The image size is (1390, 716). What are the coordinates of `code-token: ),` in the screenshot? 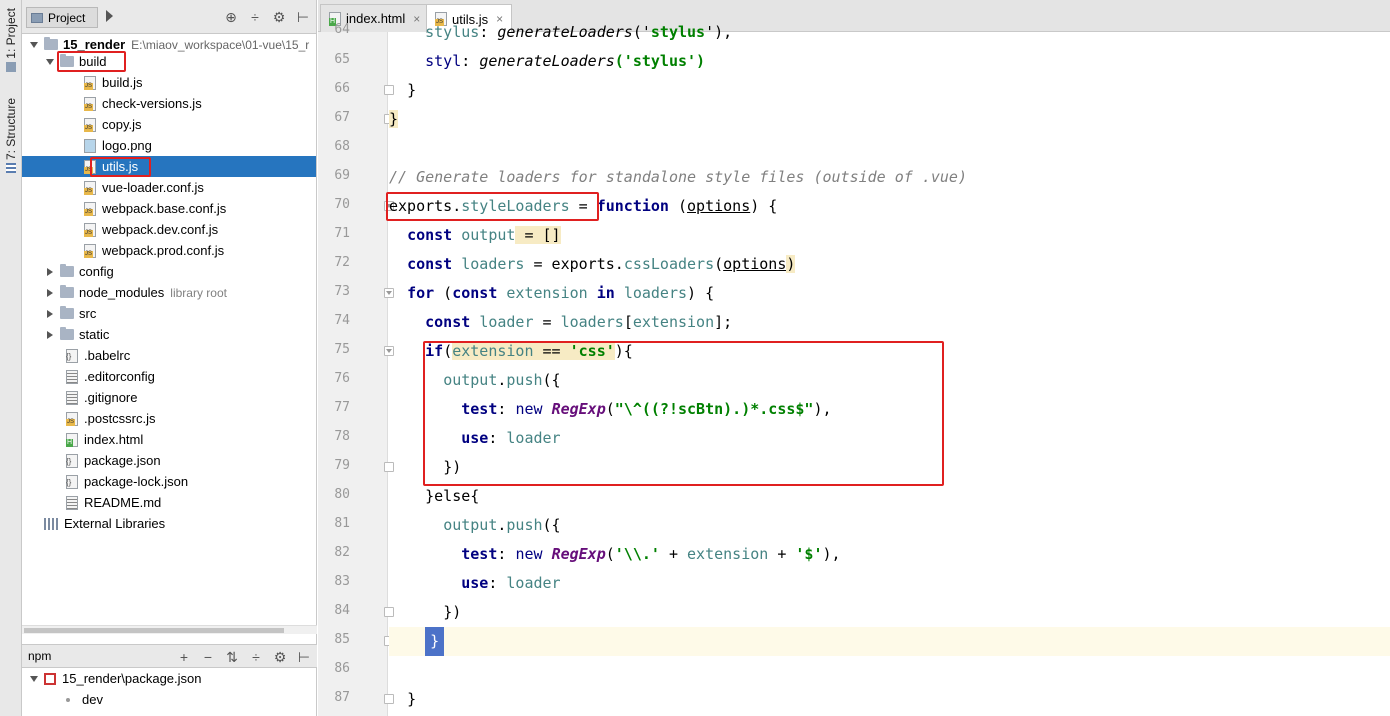 It's located at (822, 409).